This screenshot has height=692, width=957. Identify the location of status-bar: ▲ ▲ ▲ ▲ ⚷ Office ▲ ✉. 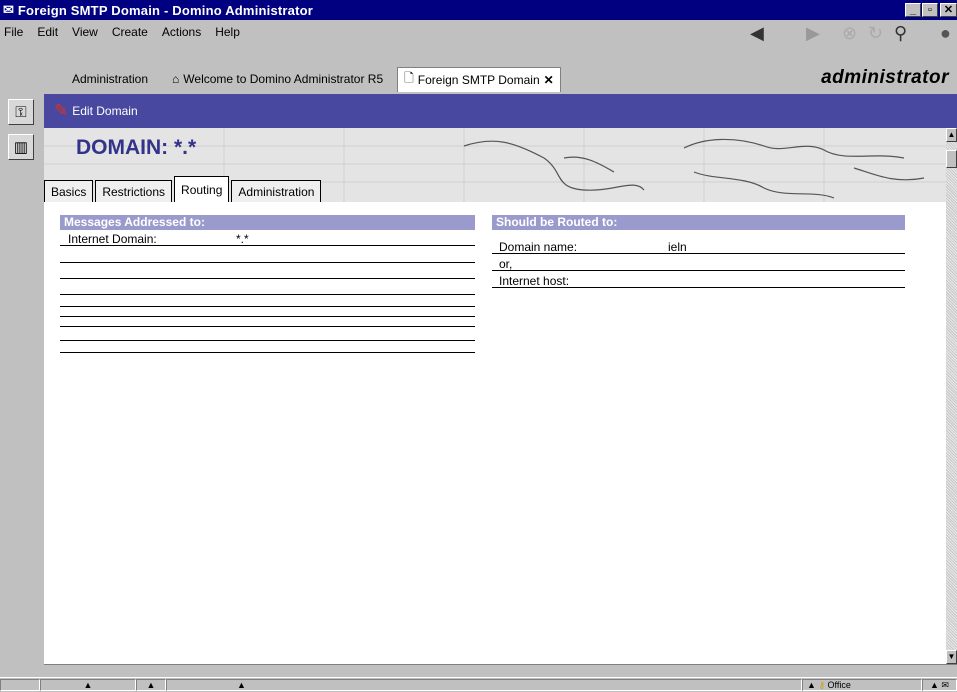
(478, 684).